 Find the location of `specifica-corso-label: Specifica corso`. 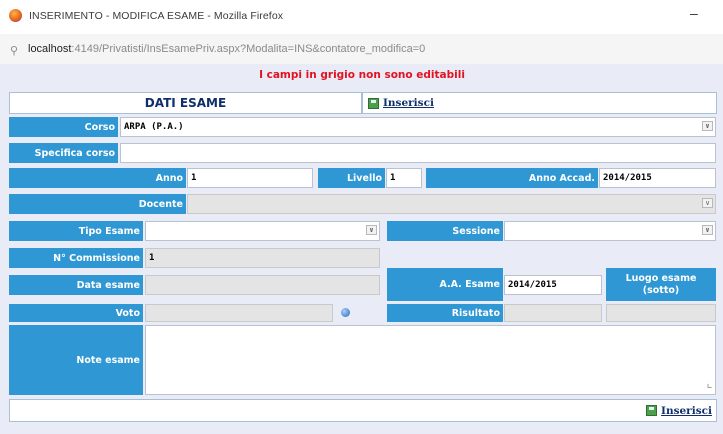

specifica-corso-label: Specifica corso is located at coordinates (63, 153).